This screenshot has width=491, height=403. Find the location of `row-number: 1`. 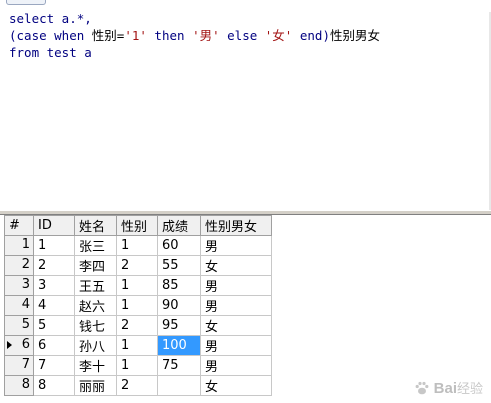

row-number: 1 is located at coordinates (25, 244).